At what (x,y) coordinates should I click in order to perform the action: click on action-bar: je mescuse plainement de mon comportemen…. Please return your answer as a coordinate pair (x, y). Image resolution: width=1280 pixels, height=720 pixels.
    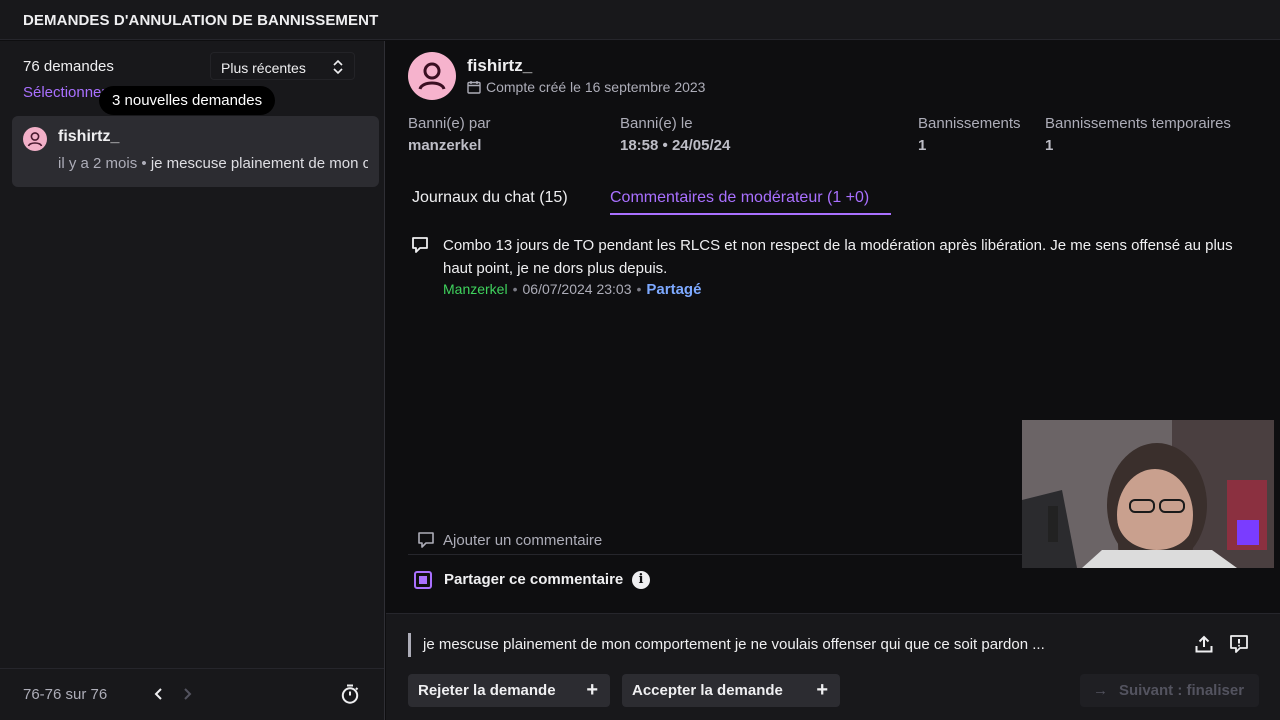
    Looking at the image, I should click on (833, 666).